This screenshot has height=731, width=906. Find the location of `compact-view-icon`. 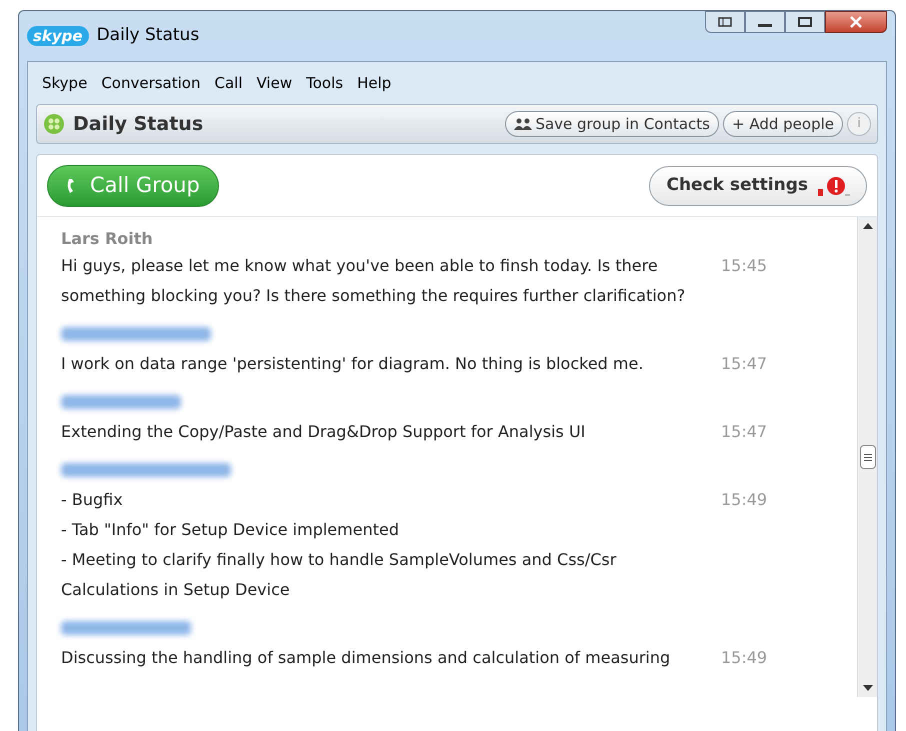

compact-view-icon is located at coordinates (725, 22).